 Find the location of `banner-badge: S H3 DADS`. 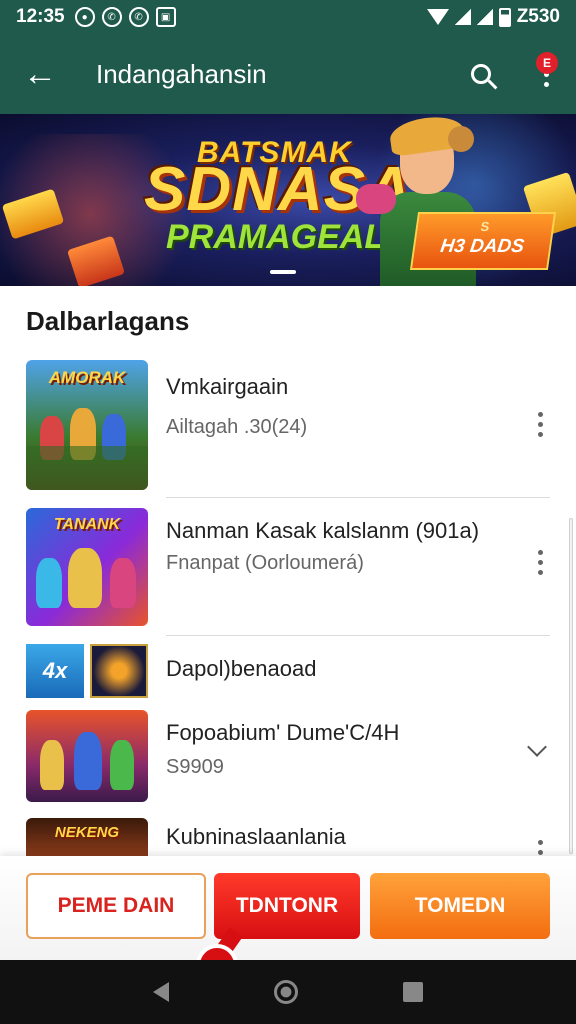

banner-badge: S H3 DADS is located at coordinates (483, 241).